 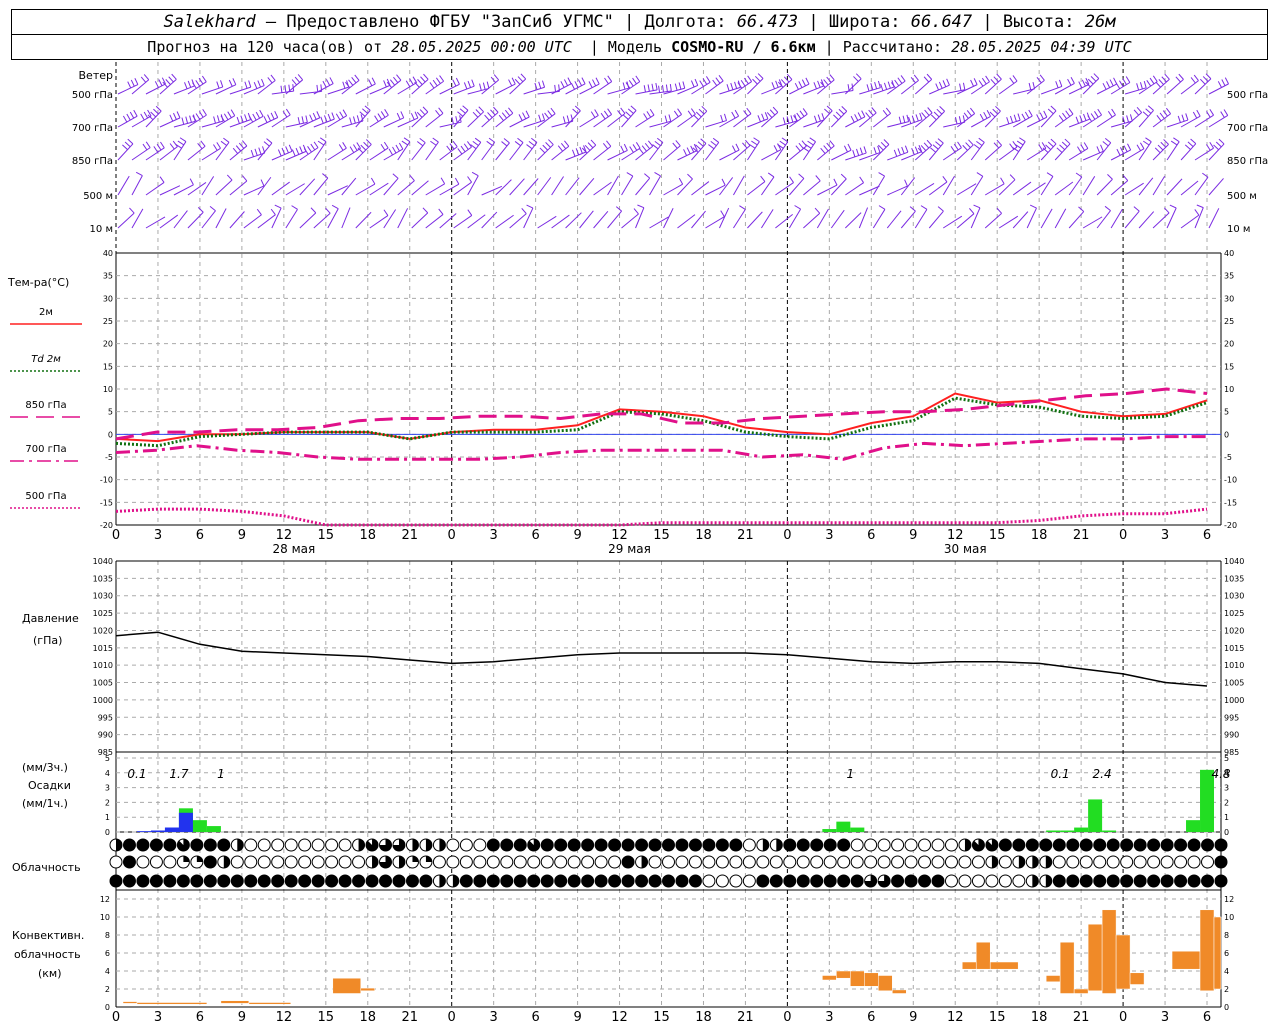 I want to click on wind-level-label: 500 м, so click(x=98, y=196).